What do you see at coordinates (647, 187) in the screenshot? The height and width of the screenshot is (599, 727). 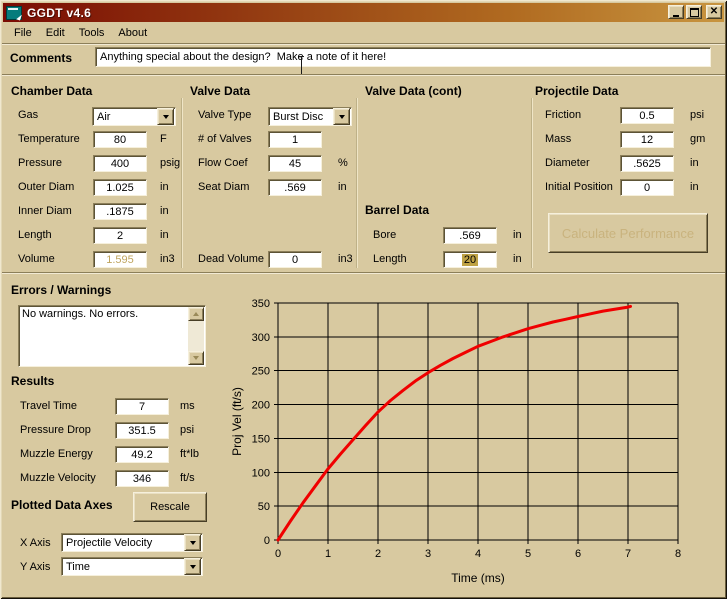 I see `field-initial-position: 0` at bounding box center [647, 187].